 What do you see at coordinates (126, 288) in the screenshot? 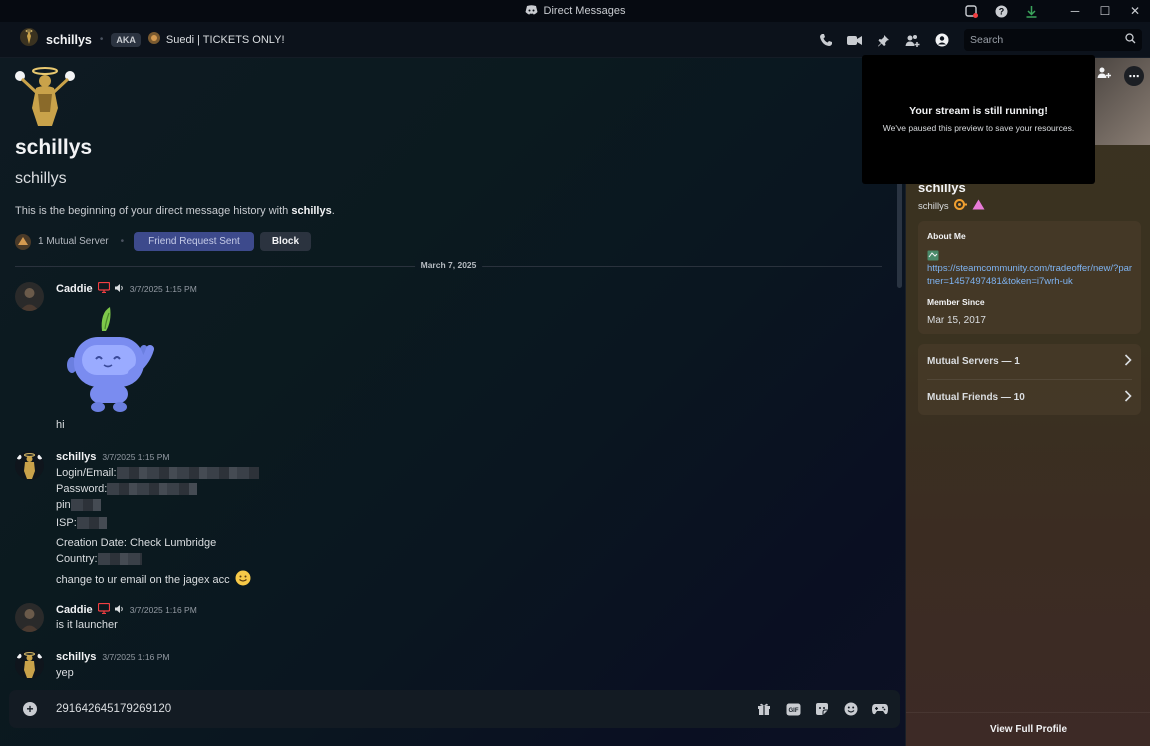
I see `message-header: Caddie 3/7/2025 1:15 PM` at bounding box center [126, 288].